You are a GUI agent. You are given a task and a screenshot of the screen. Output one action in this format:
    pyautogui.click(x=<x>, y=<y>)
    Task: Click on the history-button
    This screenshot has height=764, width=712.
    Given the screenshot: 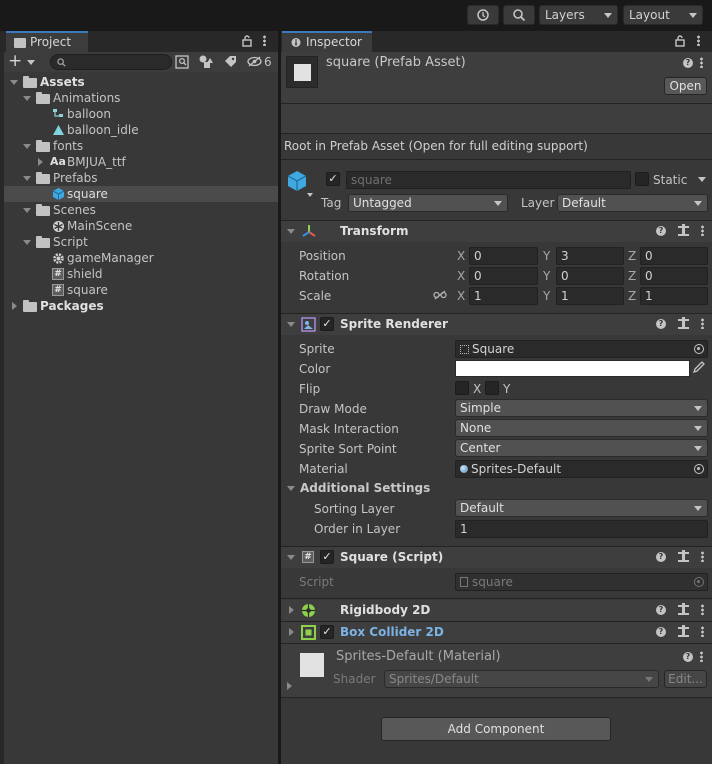 What is the action you would take?
    pyautogui.click(x=483, y=15)
    